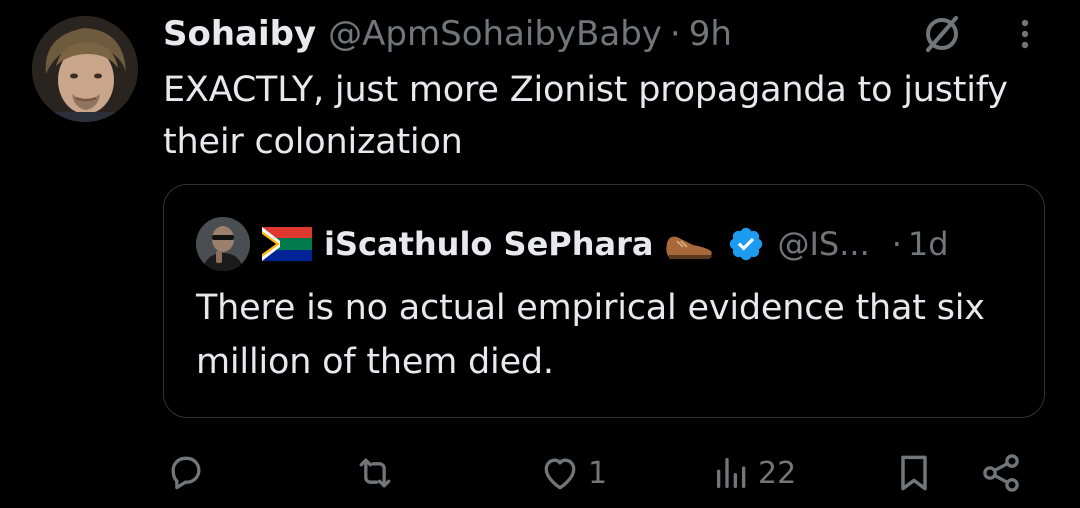 The height and width of the screenshot is (508, 1080). I want to click on share-button, so click(1001, 473).